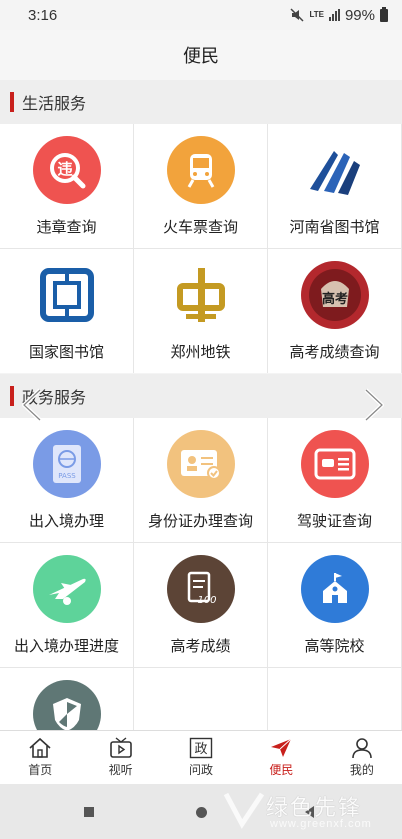  I want to click on national-library-logo, so click(66, 295).